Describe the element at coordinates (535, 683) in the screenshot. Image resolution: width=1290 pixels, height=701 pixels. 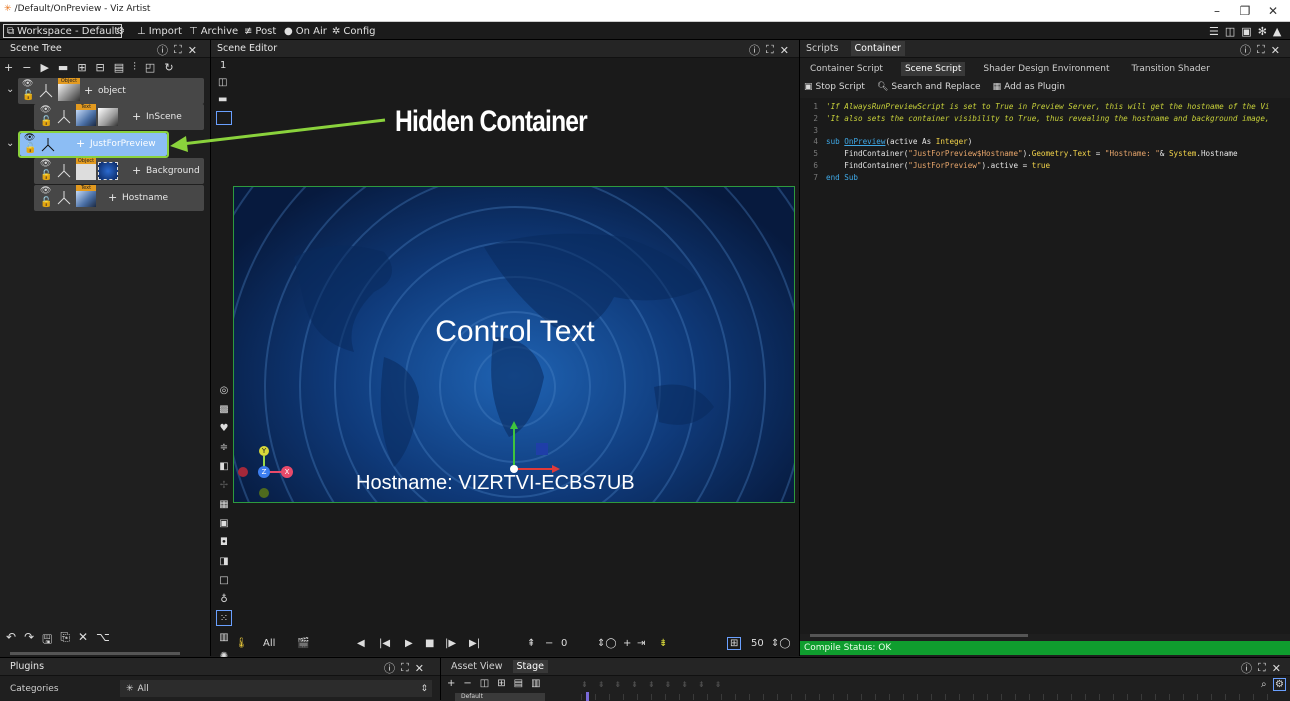
I see `actor-icon: ▥` at that location.